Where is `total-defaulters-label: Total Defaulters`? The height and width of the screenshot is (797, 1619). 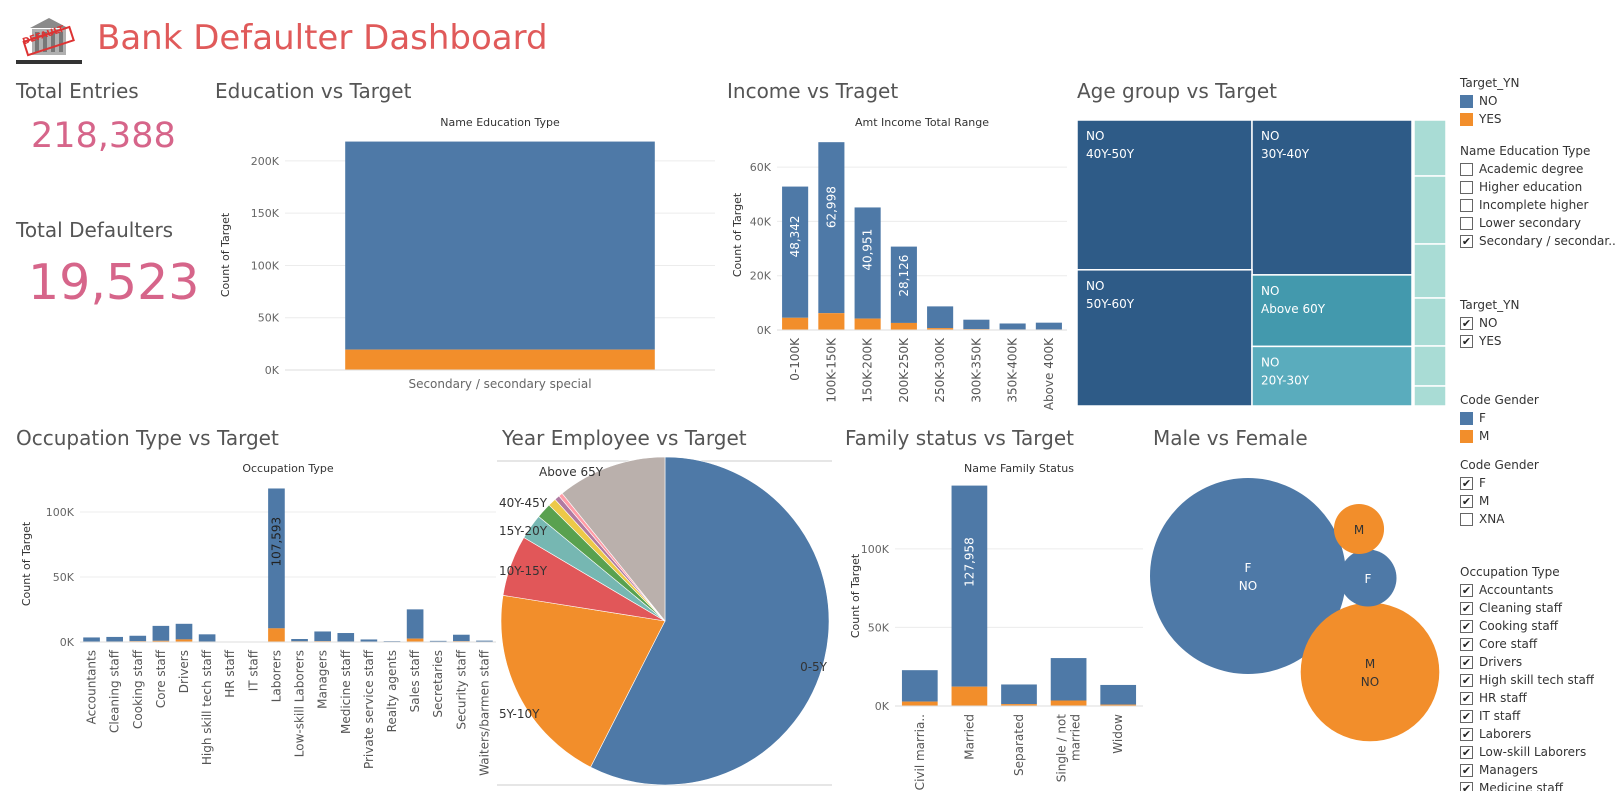
total-defaulters-label: Total Defaulters is located at coordinates (95, 230).